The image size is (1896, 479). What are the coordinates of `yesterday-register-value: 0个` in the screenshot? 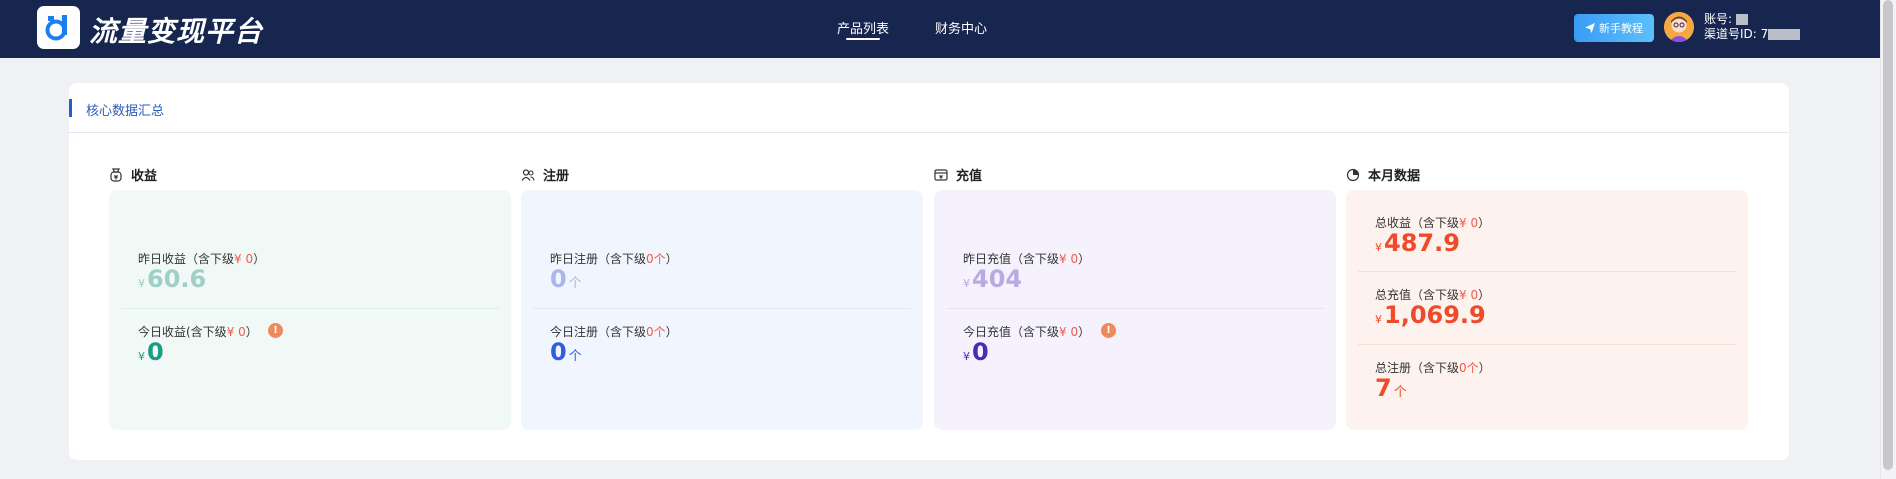 It's located at (566, 281).